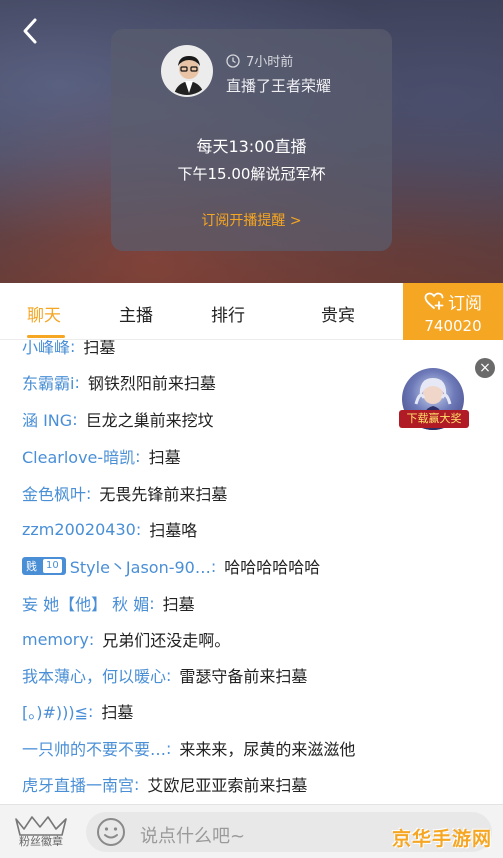 The image size is (503, 858). What do you see at coordinates (151, 383) in the screenshot?
I see `chat-text: 钢铁烈阳前来扫墓` at bounding box center [151, 383].